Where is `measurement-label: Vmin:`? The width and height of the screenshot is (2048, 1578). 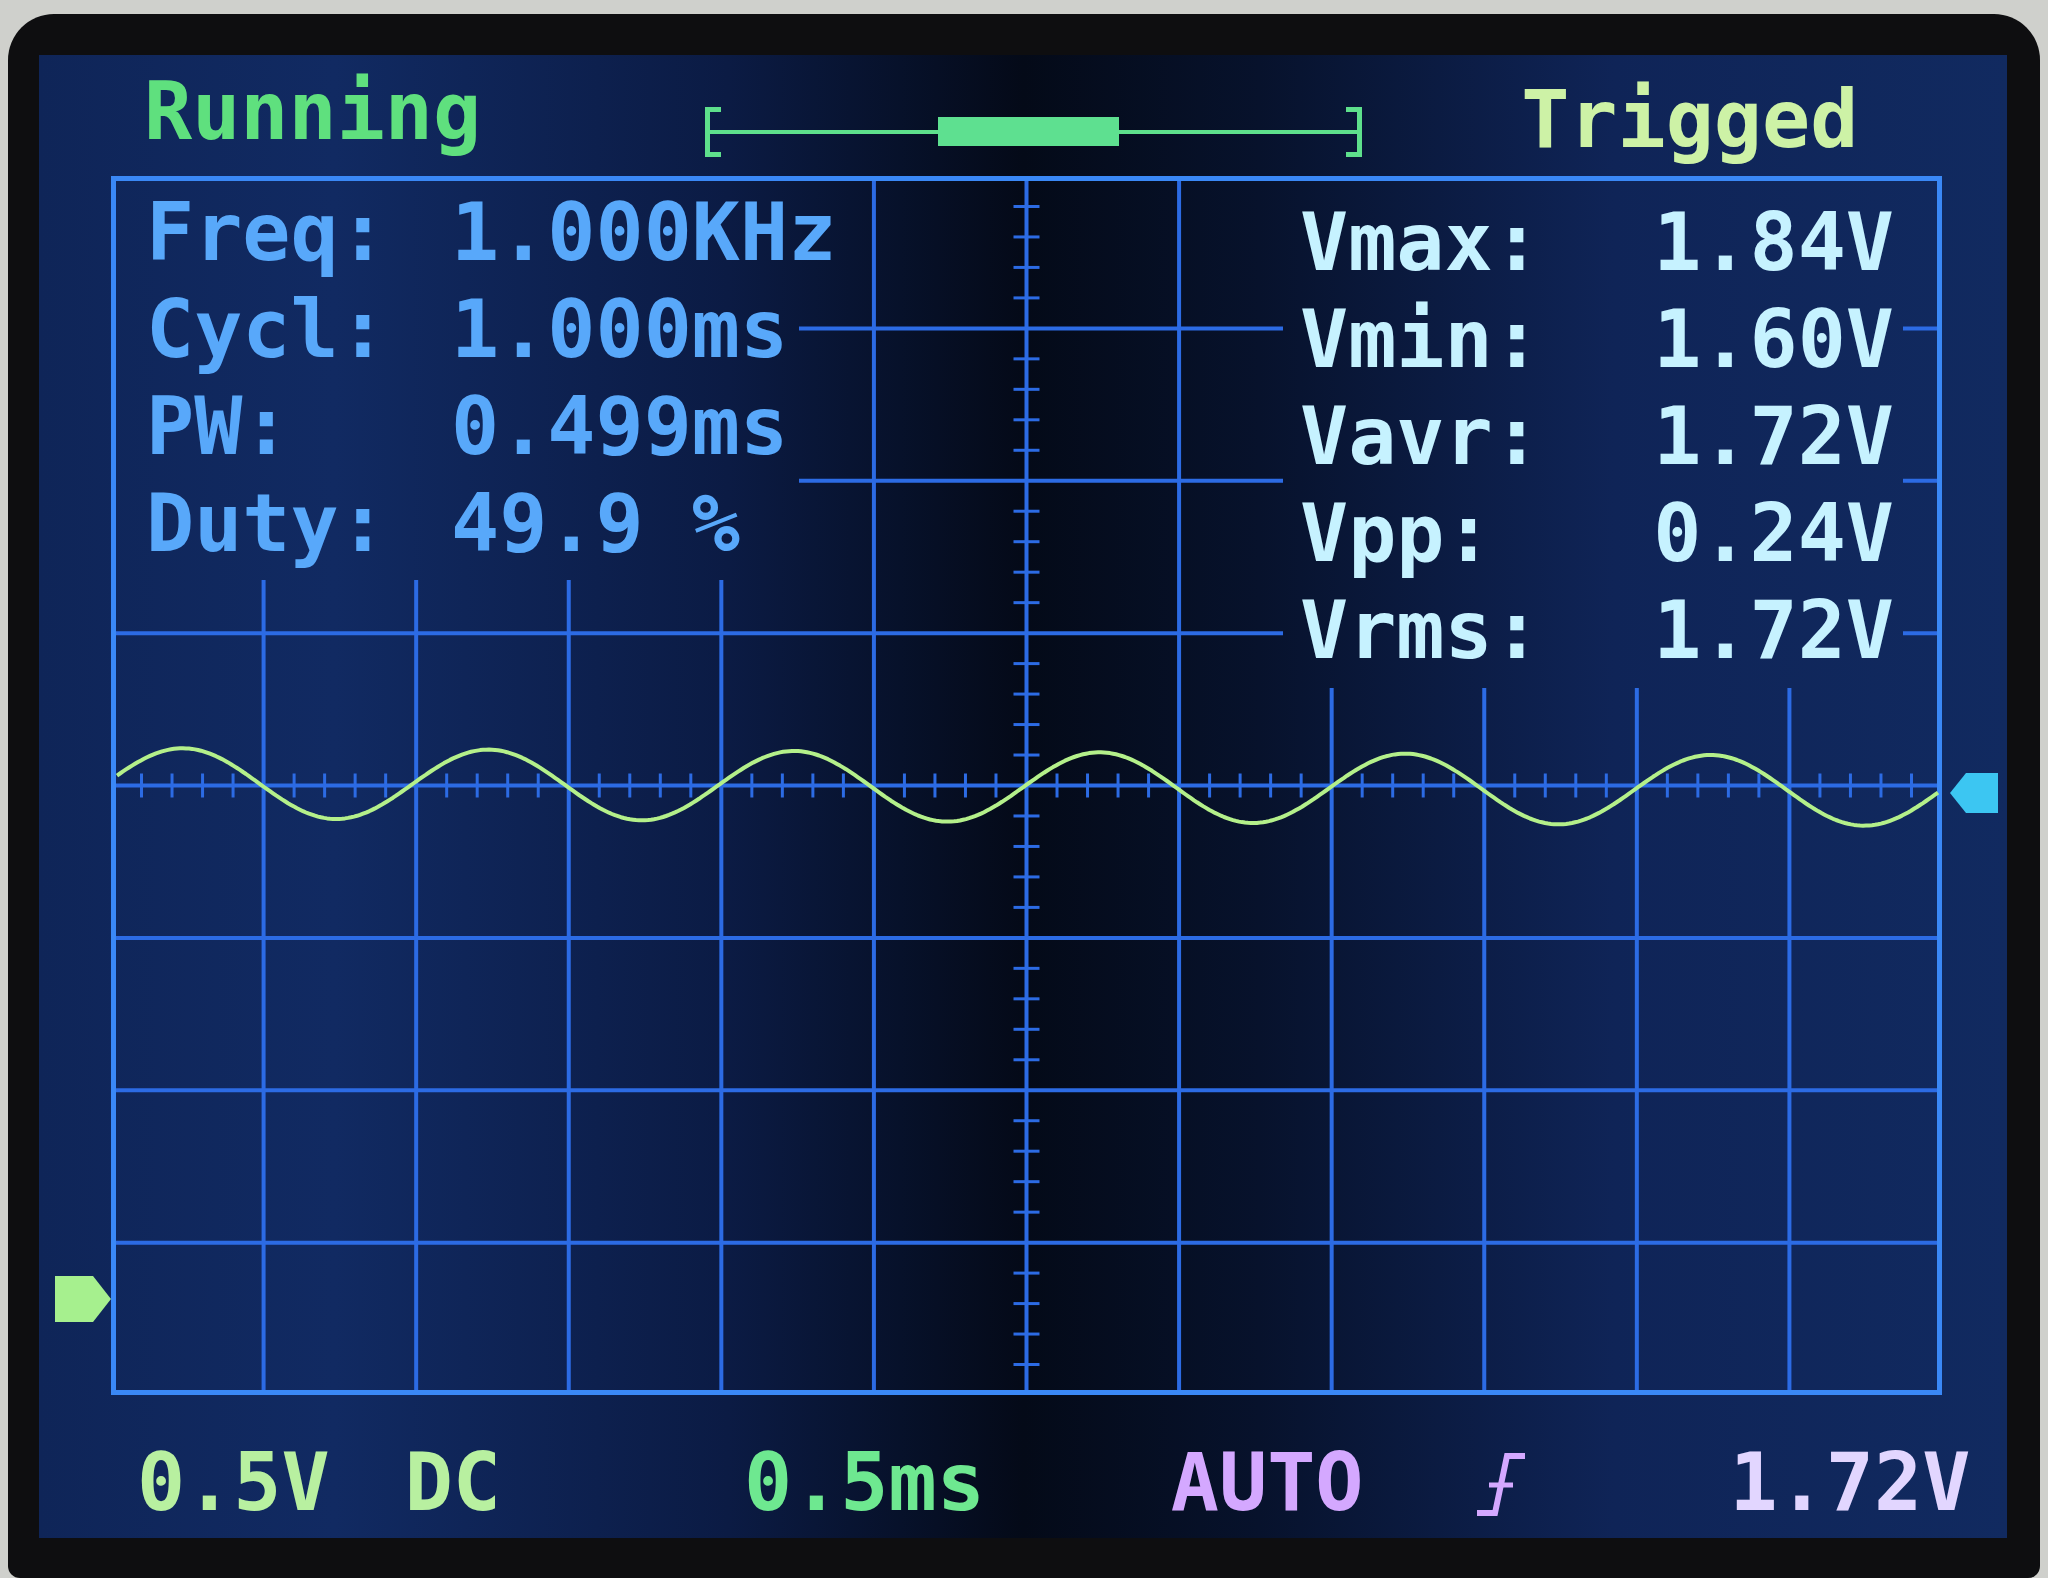
measurement-label: Vmin: is located at coordinates (1421, 340).